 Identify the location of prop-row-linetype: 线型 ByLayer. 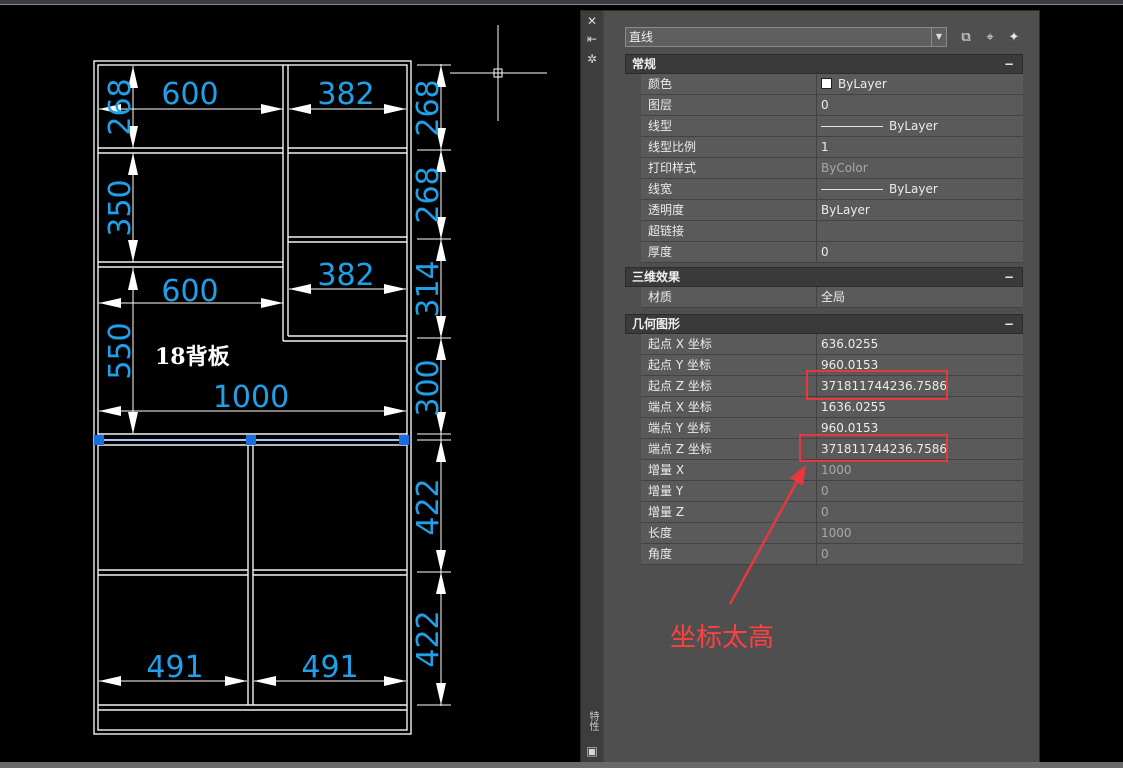
(832, 126).